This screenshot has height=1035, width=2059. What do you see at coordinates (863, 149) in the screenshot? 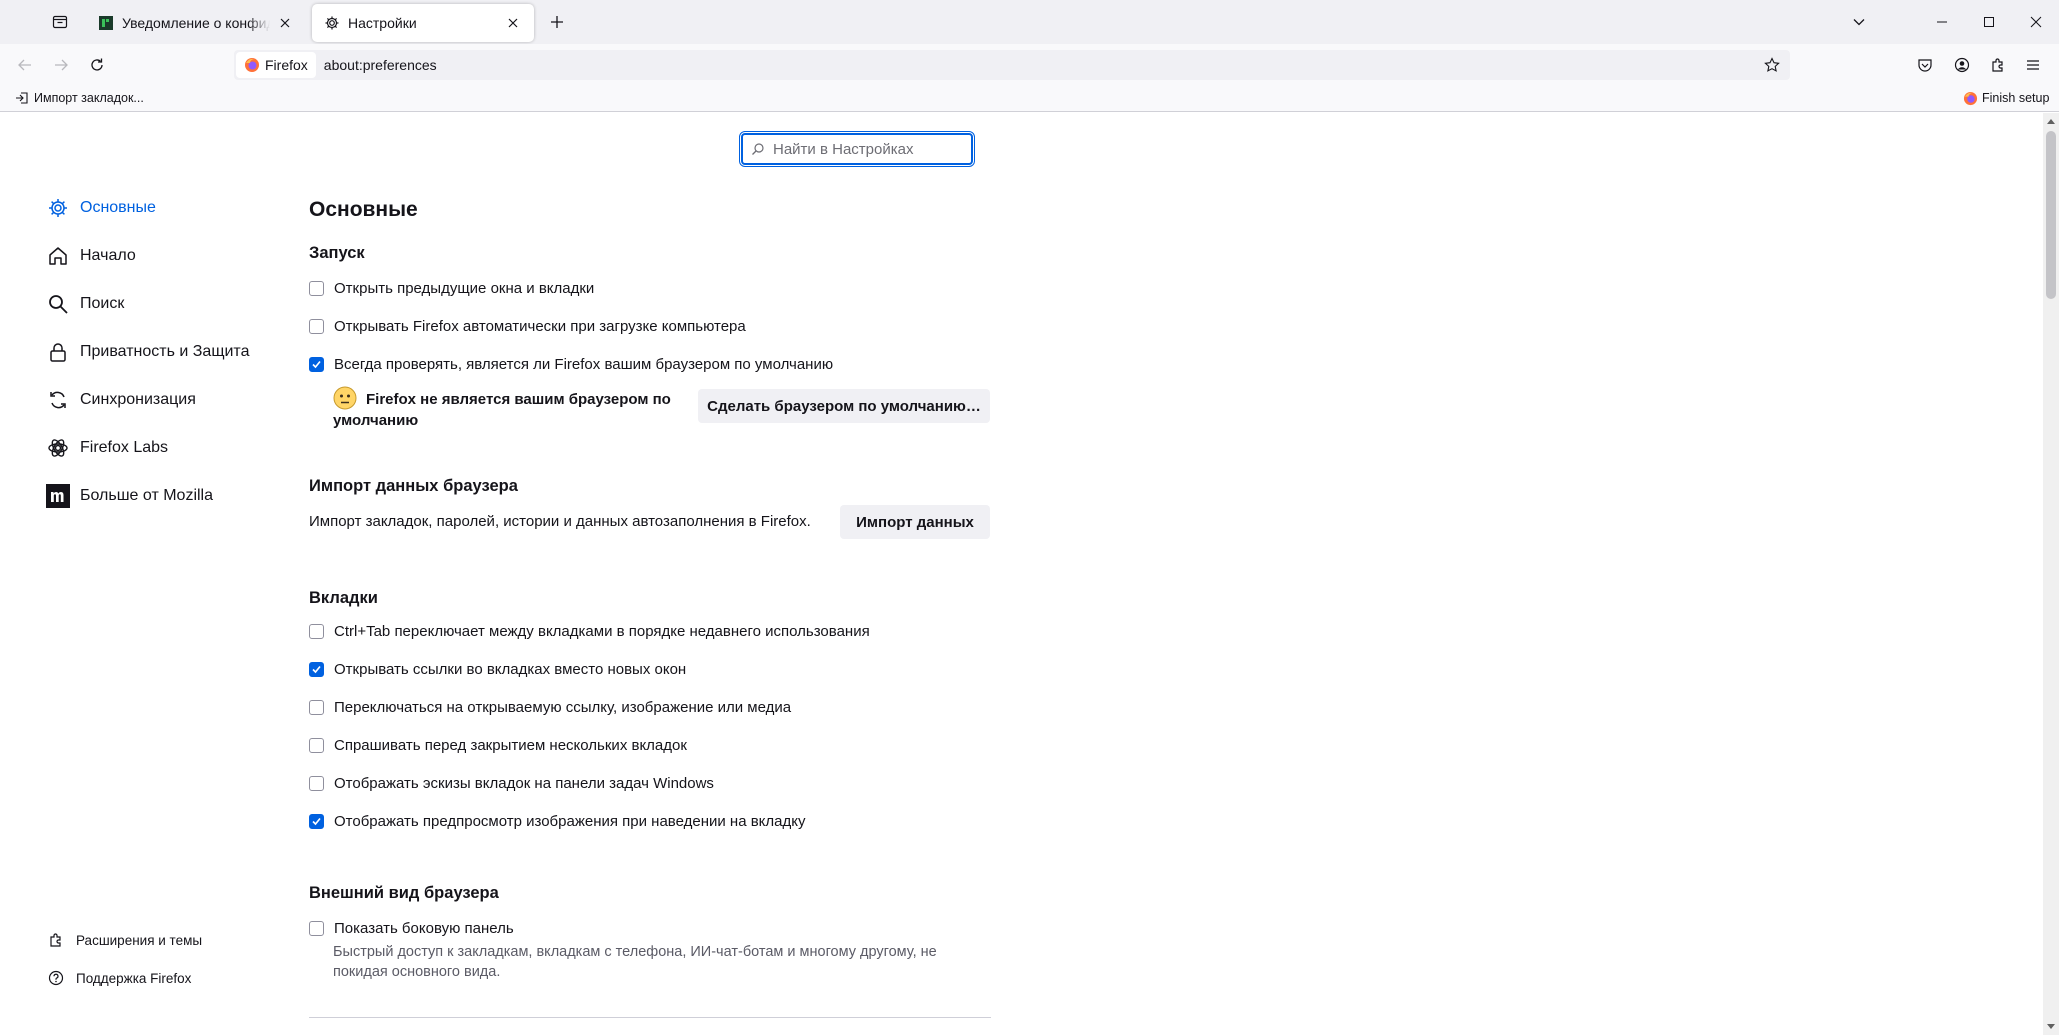
I see `settings-search-input` at bounding box center [863, 149].